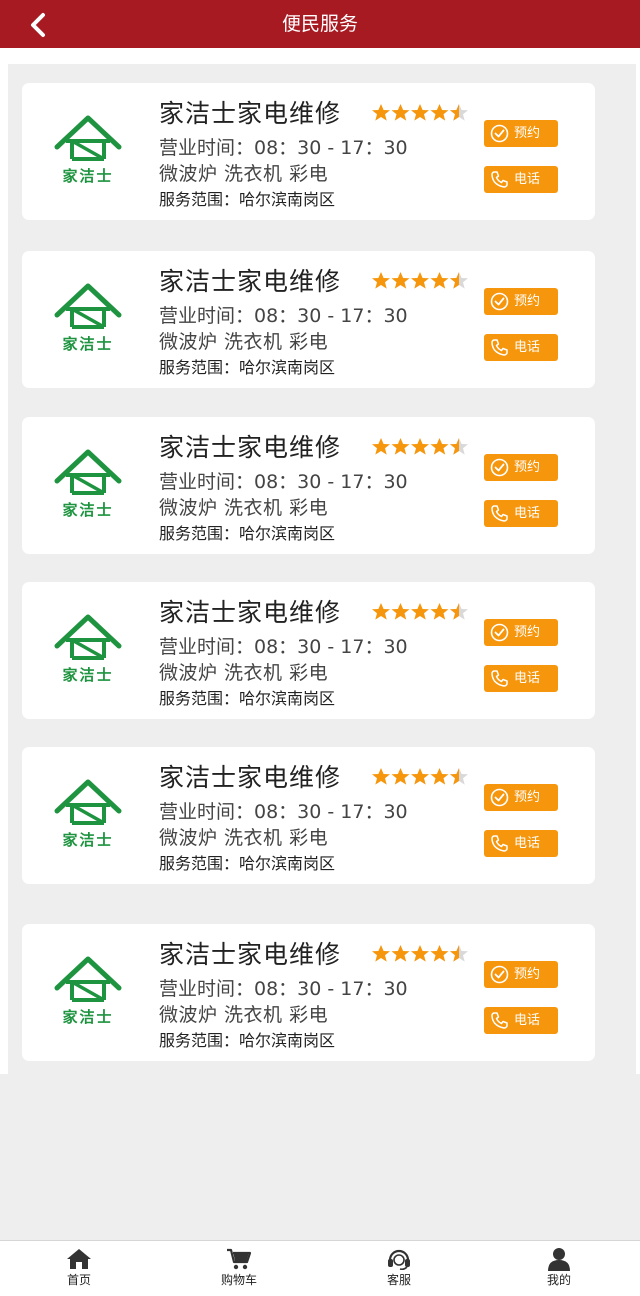 This screenshot has height=1296, width=640. I want to click on page-title: 便民服务, so click(319, 24).